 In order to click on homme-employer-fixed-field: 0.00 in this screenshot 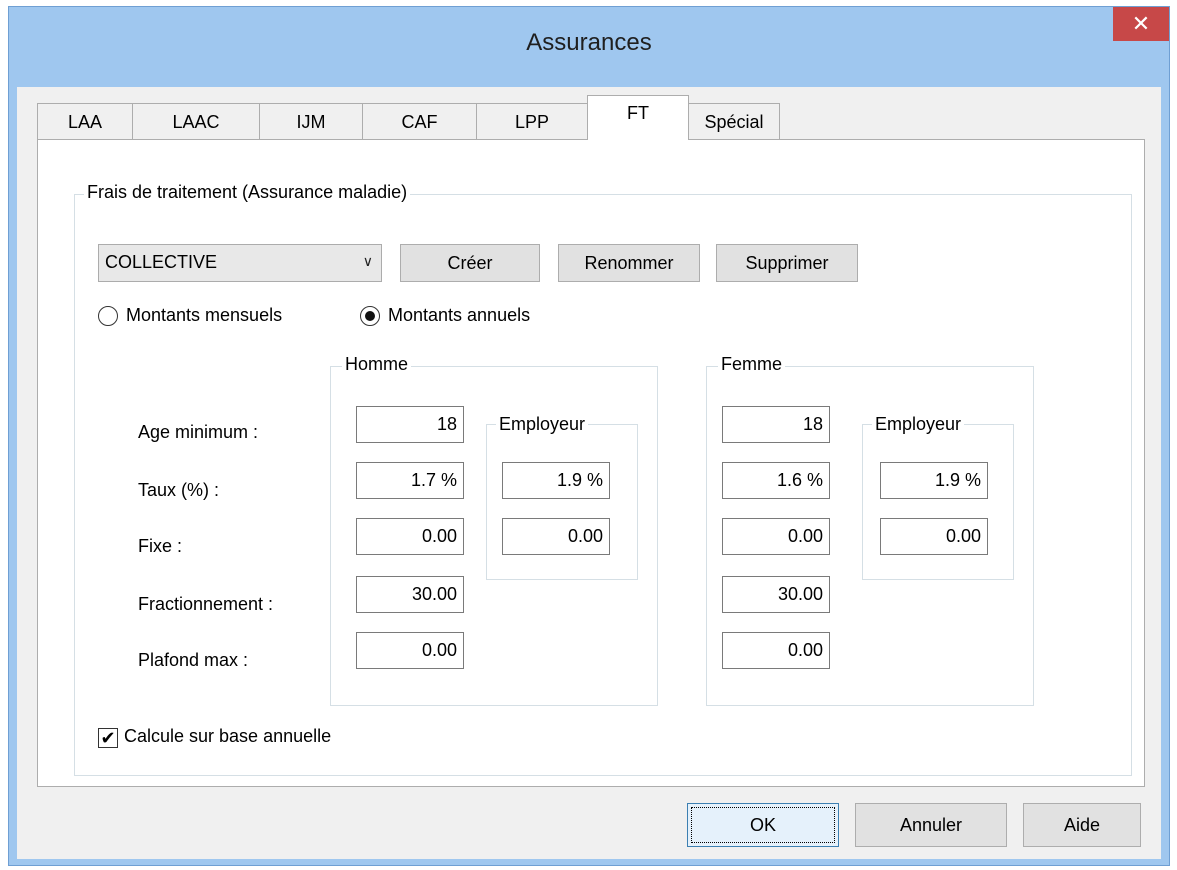, I will do `click(556, 536)`.